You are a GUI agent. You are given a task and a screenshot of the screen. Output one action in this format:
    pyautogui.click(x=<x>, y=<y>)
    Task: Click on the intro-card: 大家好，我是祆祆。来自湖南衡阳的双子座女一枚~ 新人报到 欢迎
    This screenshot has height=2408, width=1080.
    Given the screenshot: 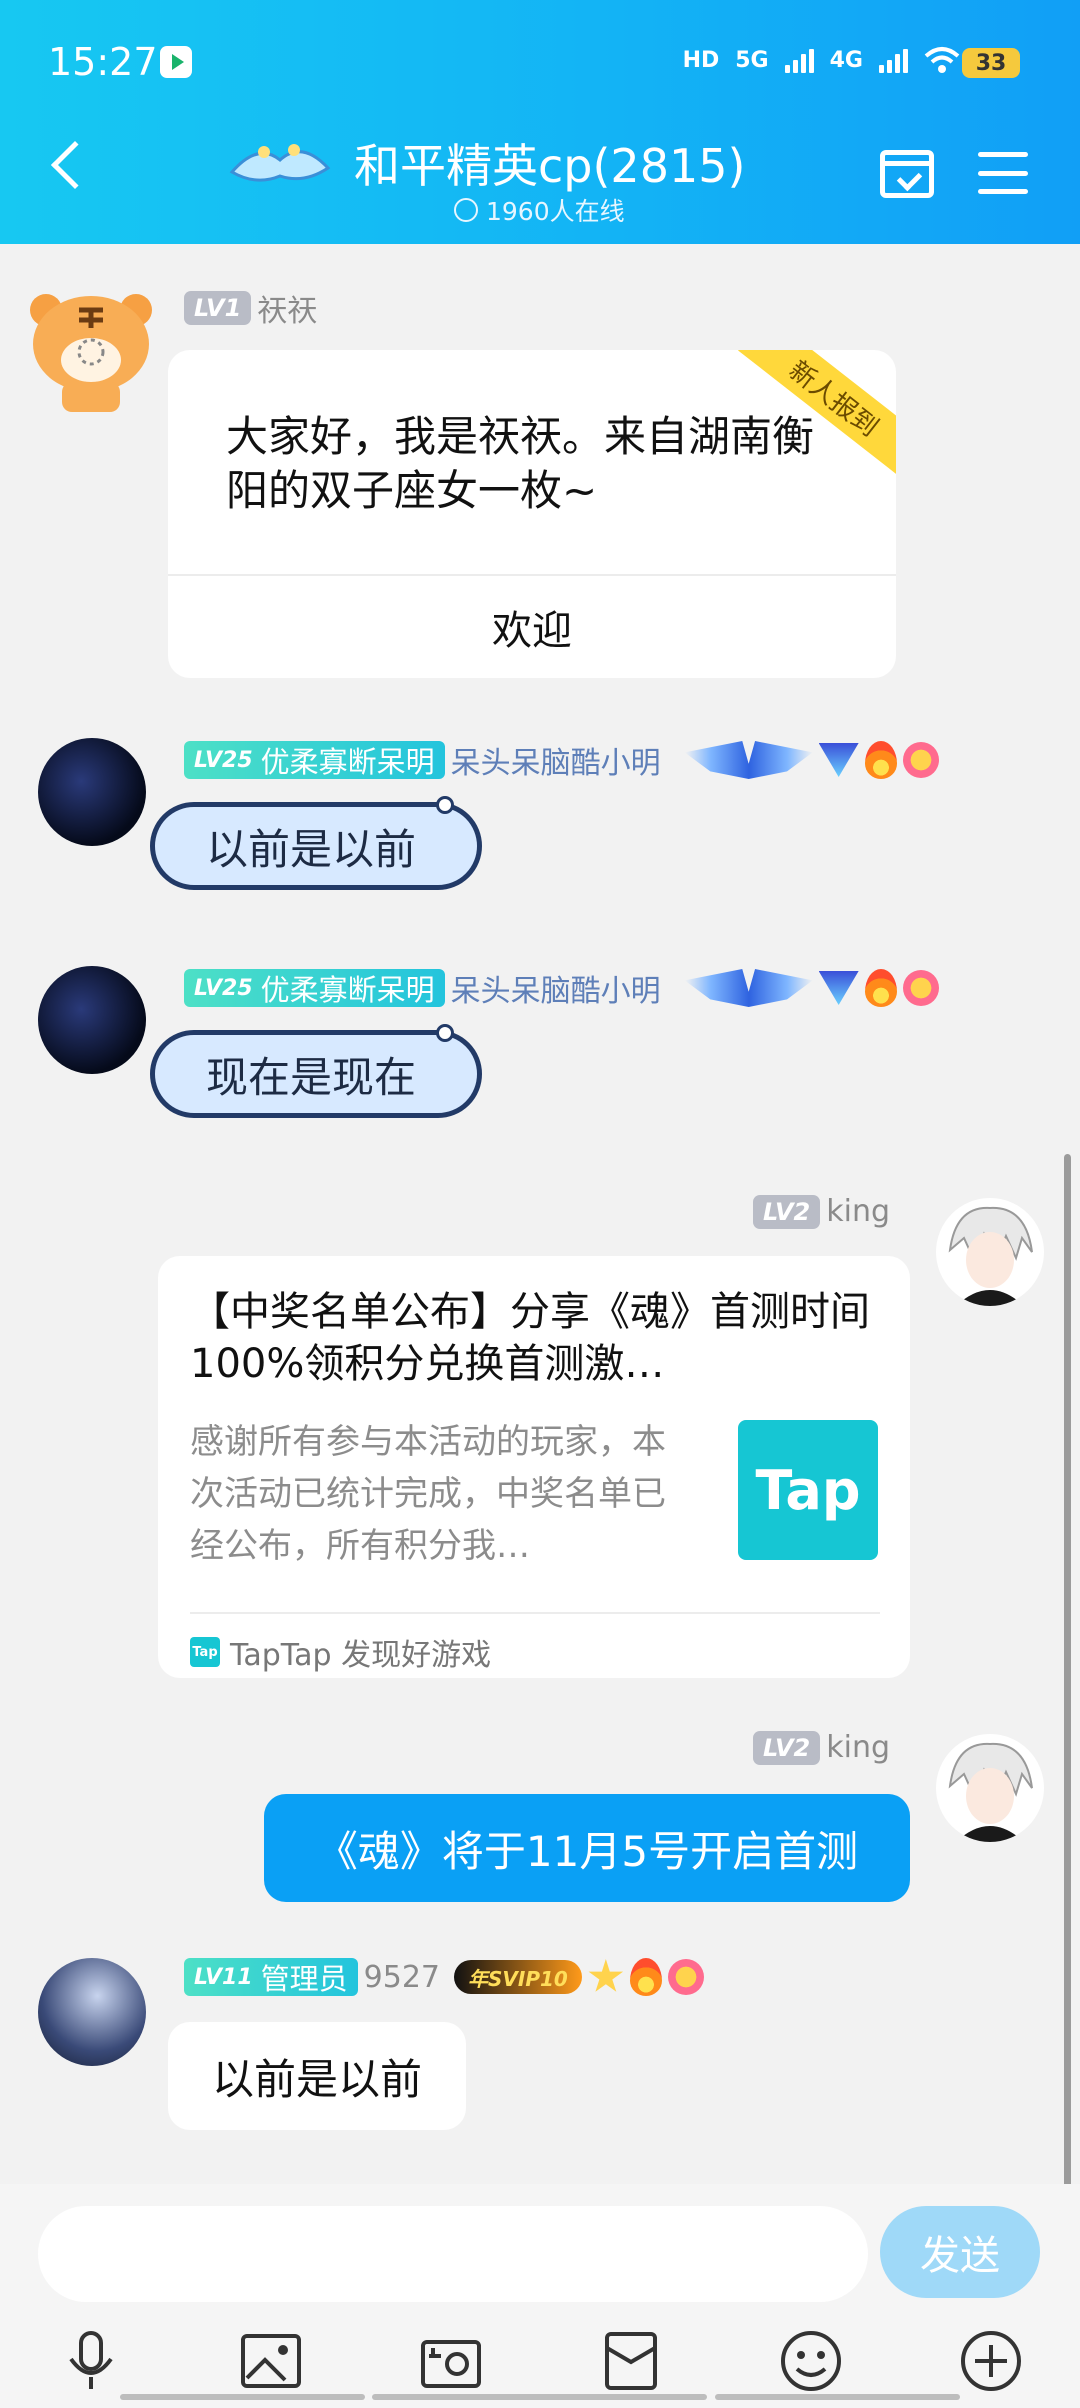 What is the action you would take?
    pyautogui.click(x=532, y=514)
    